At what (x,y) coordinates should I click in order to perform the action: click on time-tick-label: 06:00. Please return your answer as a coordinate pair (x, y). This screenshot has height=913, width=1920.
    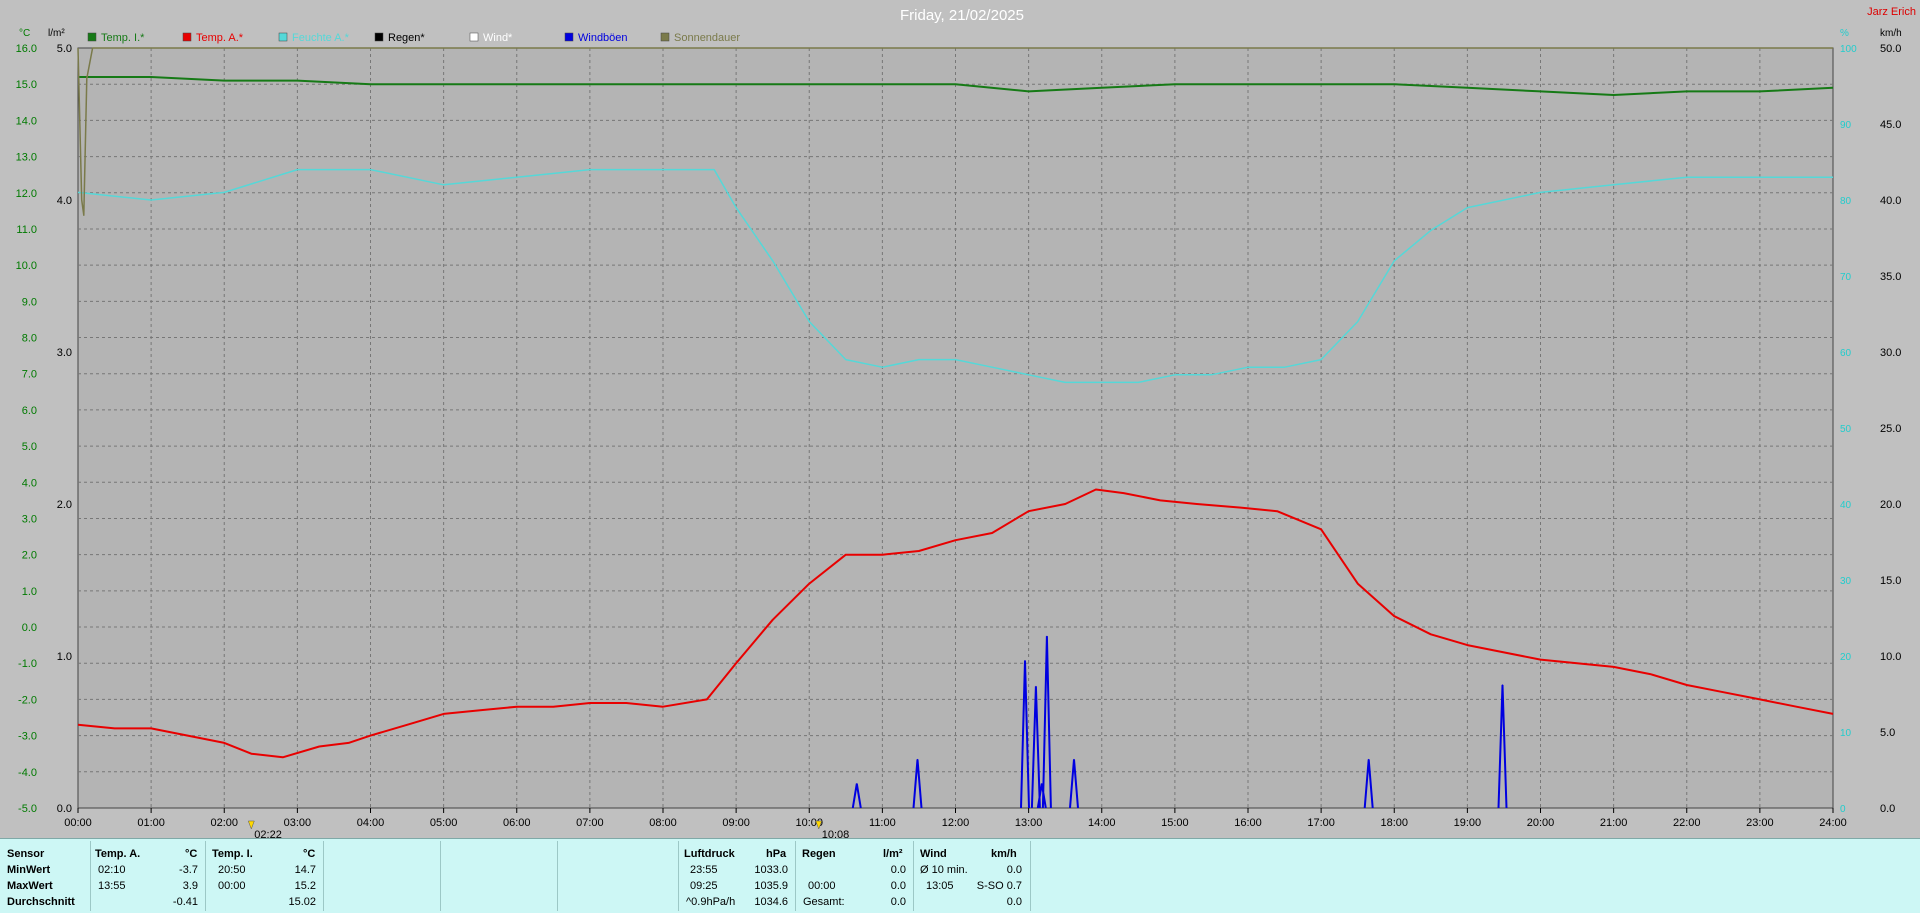
    Looking at the image, I should click on (517, 823).